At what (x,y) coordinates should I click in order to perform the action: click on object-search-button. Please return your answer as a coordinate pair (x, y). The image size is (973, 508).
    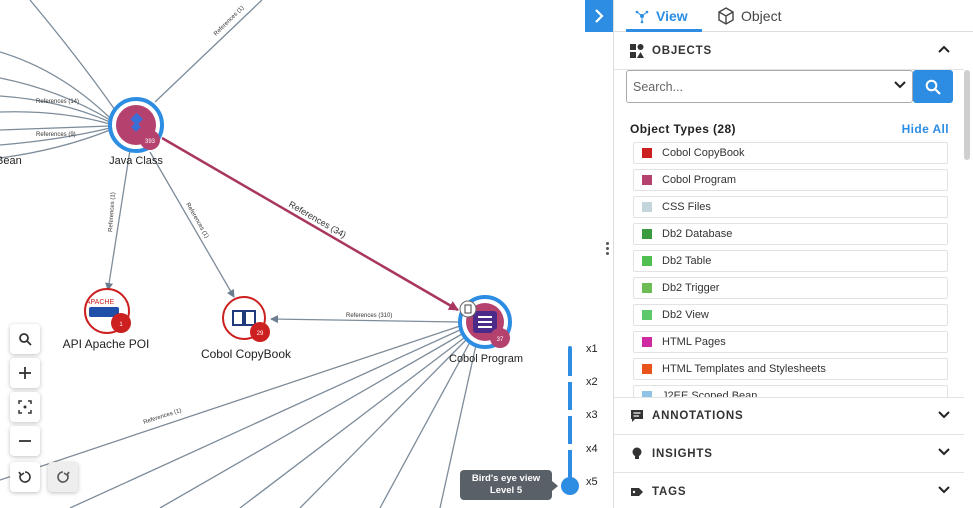
    Looking at the image, I should click on (933, 86).